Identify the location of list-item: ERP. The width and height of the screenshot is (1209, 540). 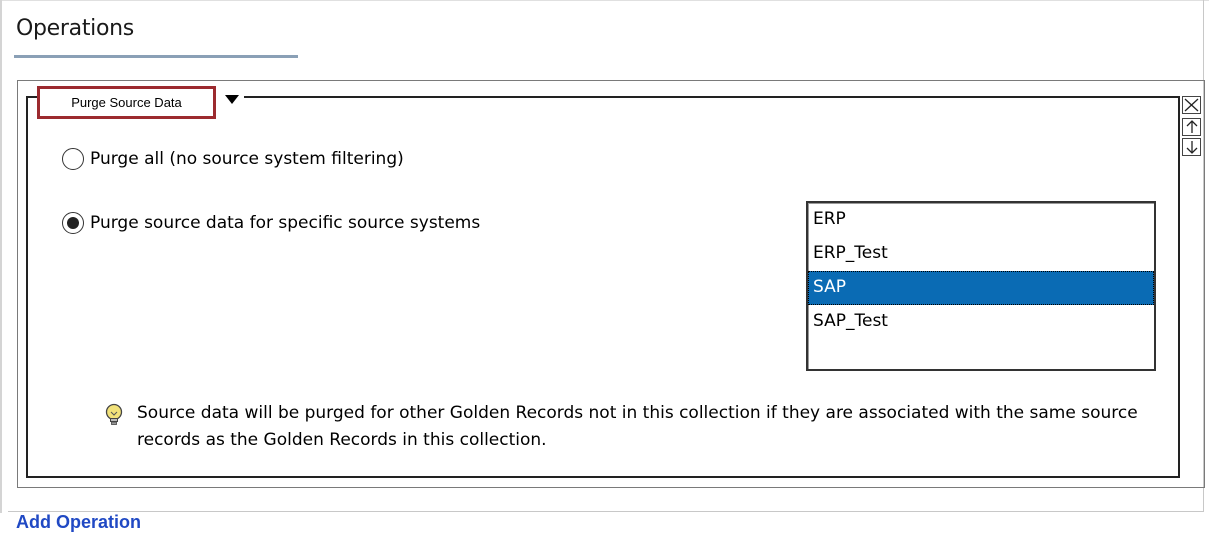
(981, 220).